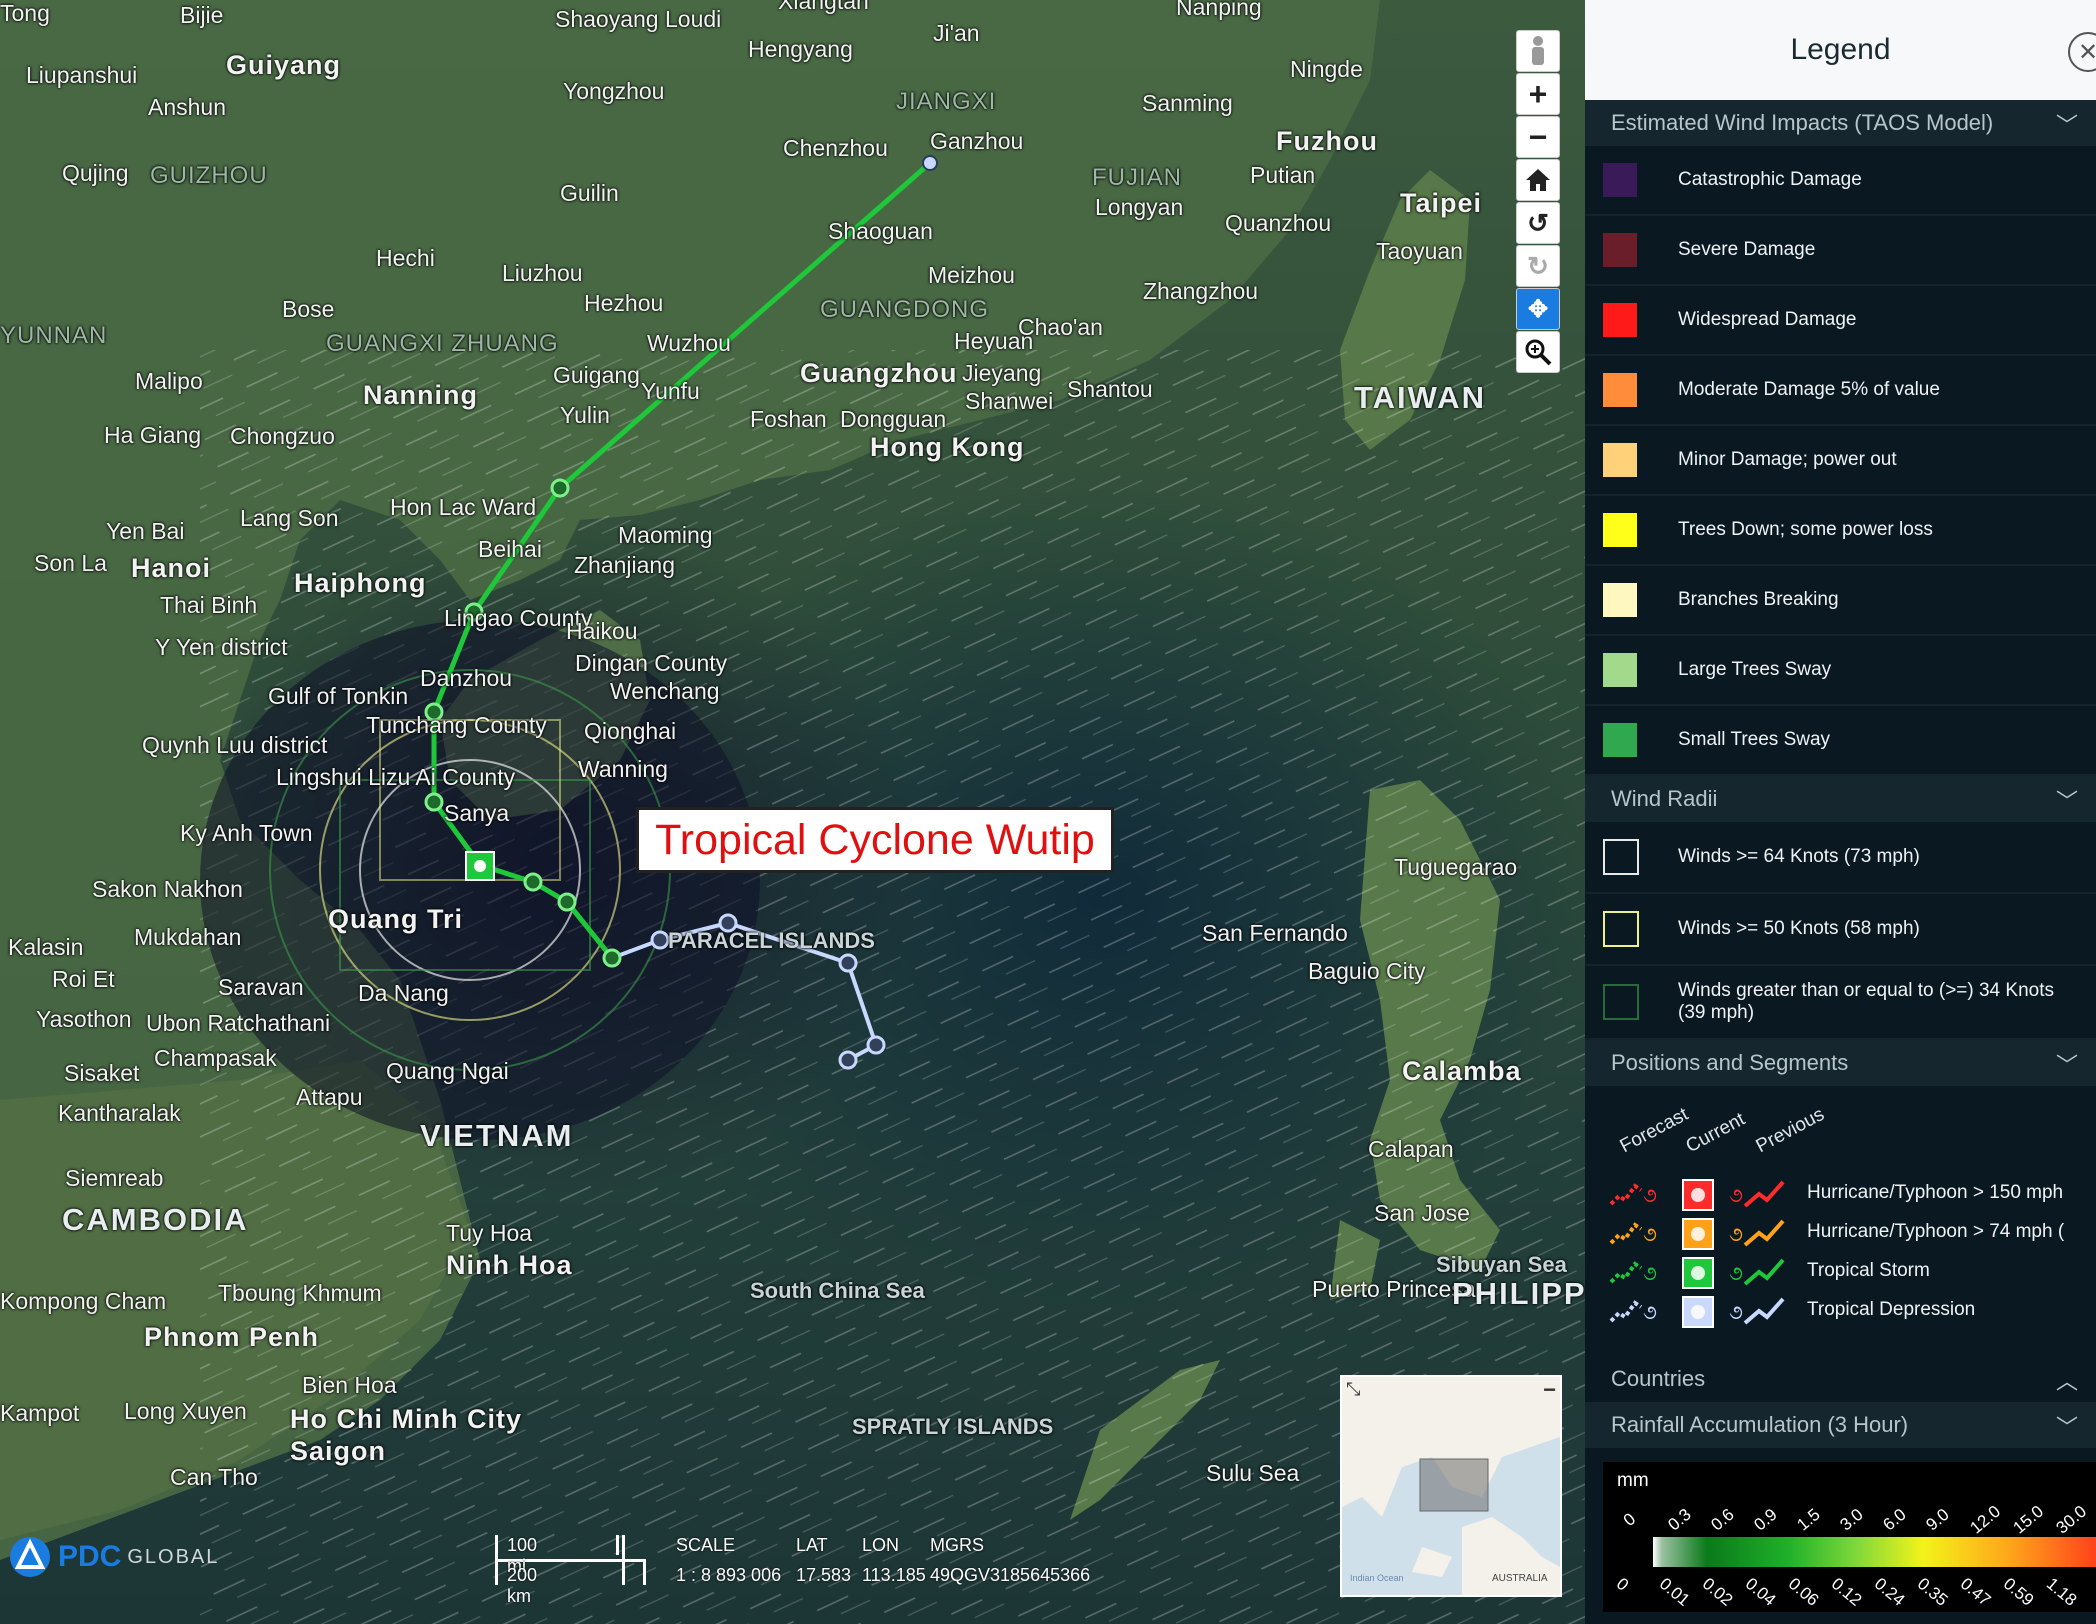 The width and height of the screenshot is (2096, 1624). What do you see at coordinates (1840, 671) in the screenshot?
I see `legend-item: Large Trees Sway` at bounding box center [1840, 671].